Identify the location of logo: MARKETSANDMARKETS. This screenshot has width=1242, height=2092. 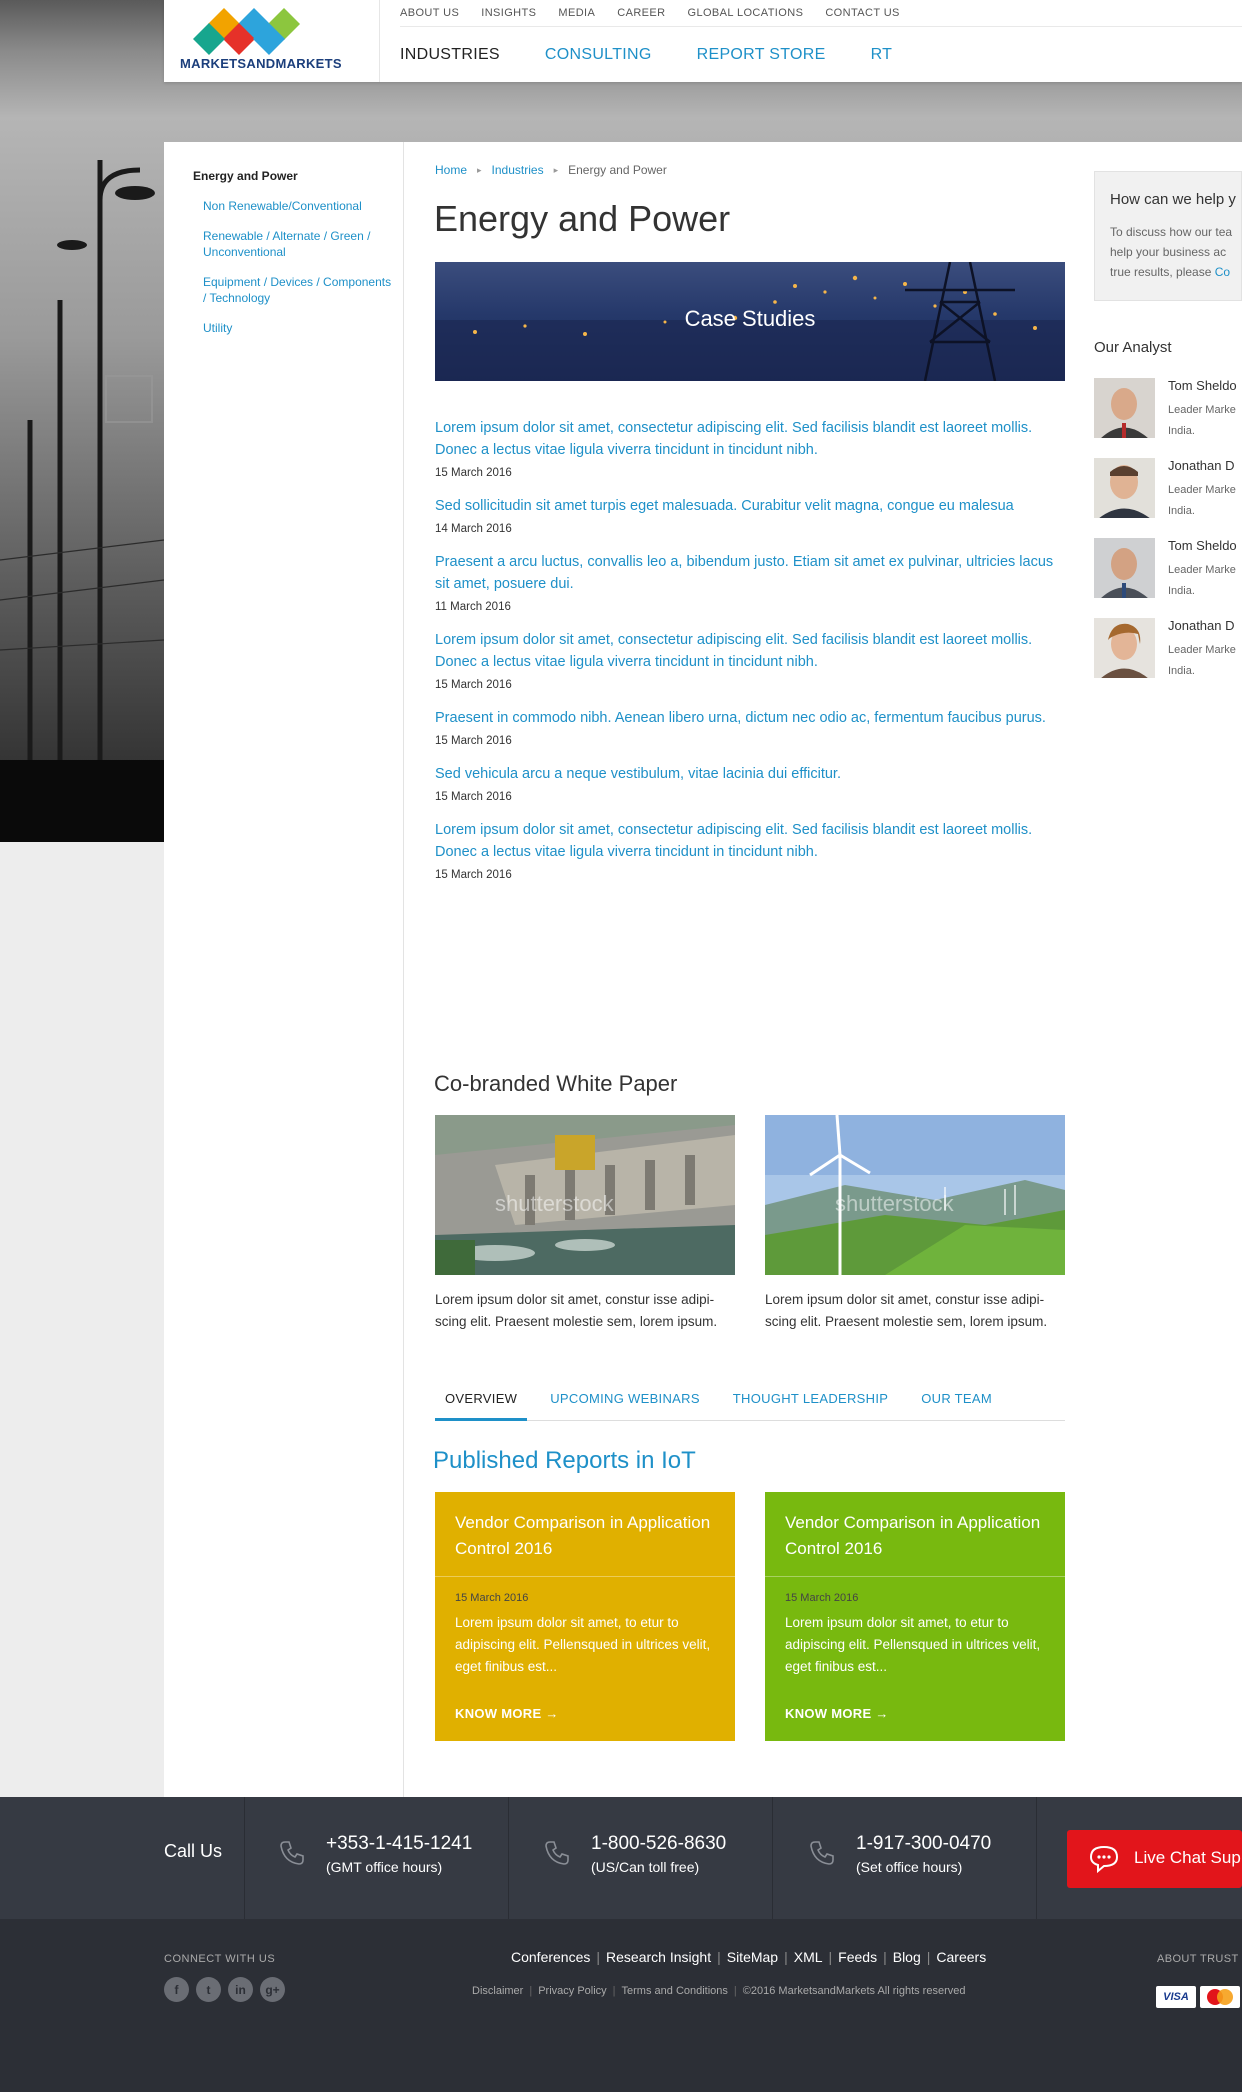
(272, 41).